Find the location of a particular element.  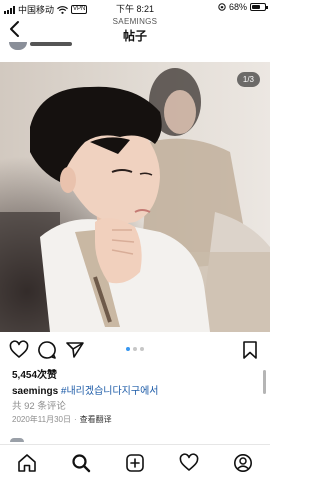

profile-icon is located at coordinates (243, 463).